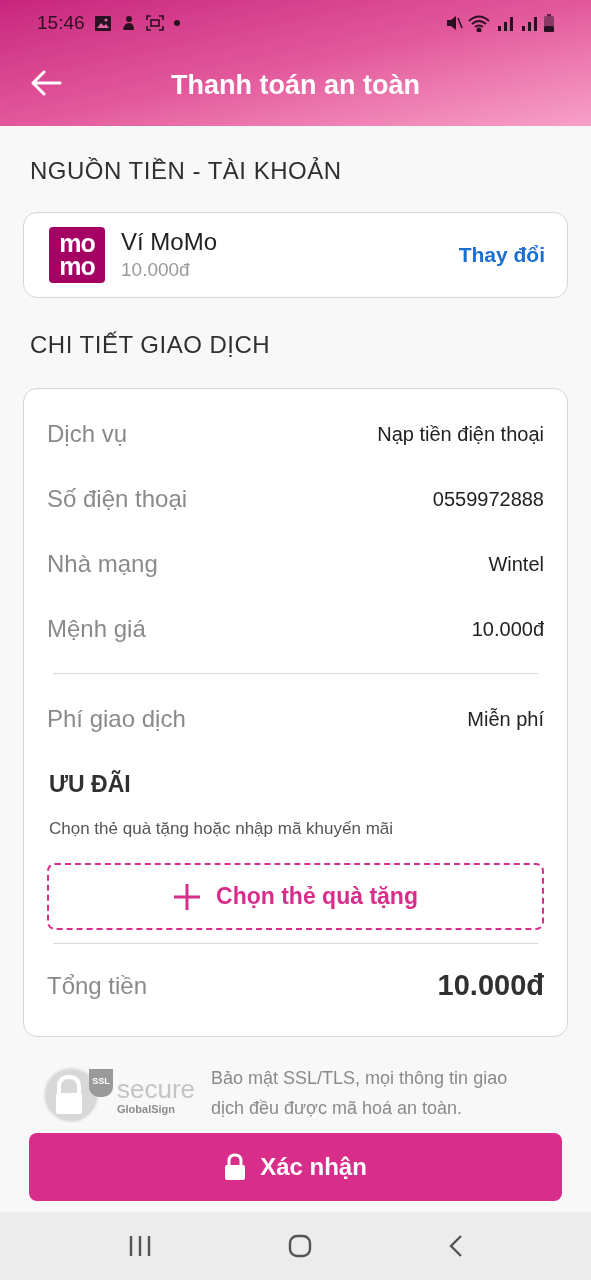 The image size is (591, 1280). Describe the element at coordinates (87, 433) in the screenshot. I see `detail-label: Dịch vụ` at that location.